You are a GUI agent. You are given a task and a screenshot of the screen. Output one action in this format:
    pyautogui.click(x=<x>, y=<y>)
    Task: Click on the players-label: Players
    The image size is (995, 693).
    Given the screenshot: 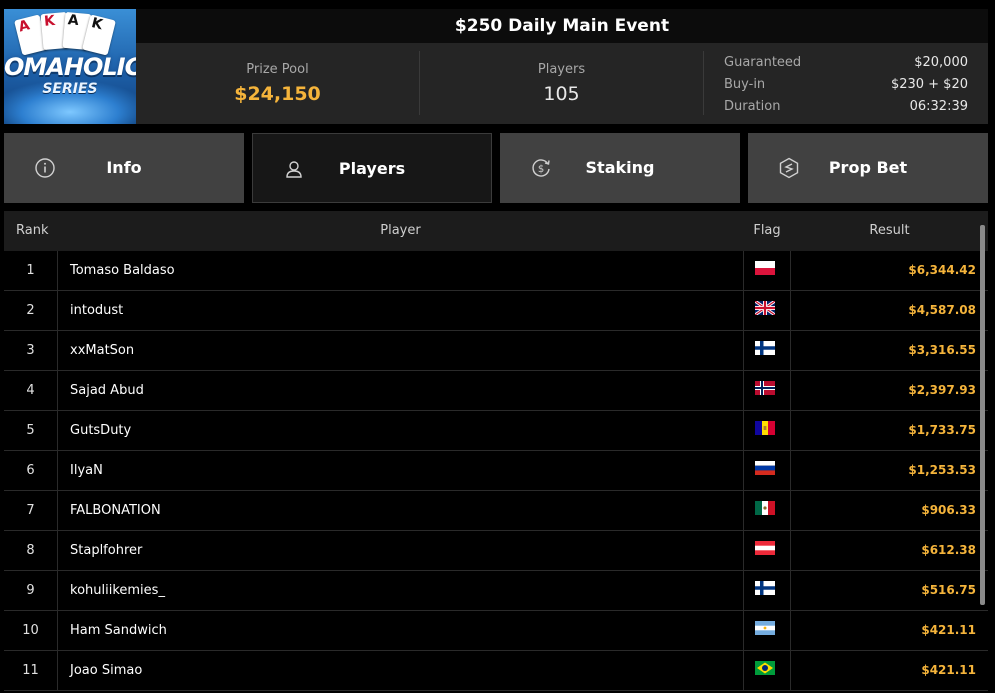 What is the action you would take?
    pyautogui.click(x=561, y=69)
    